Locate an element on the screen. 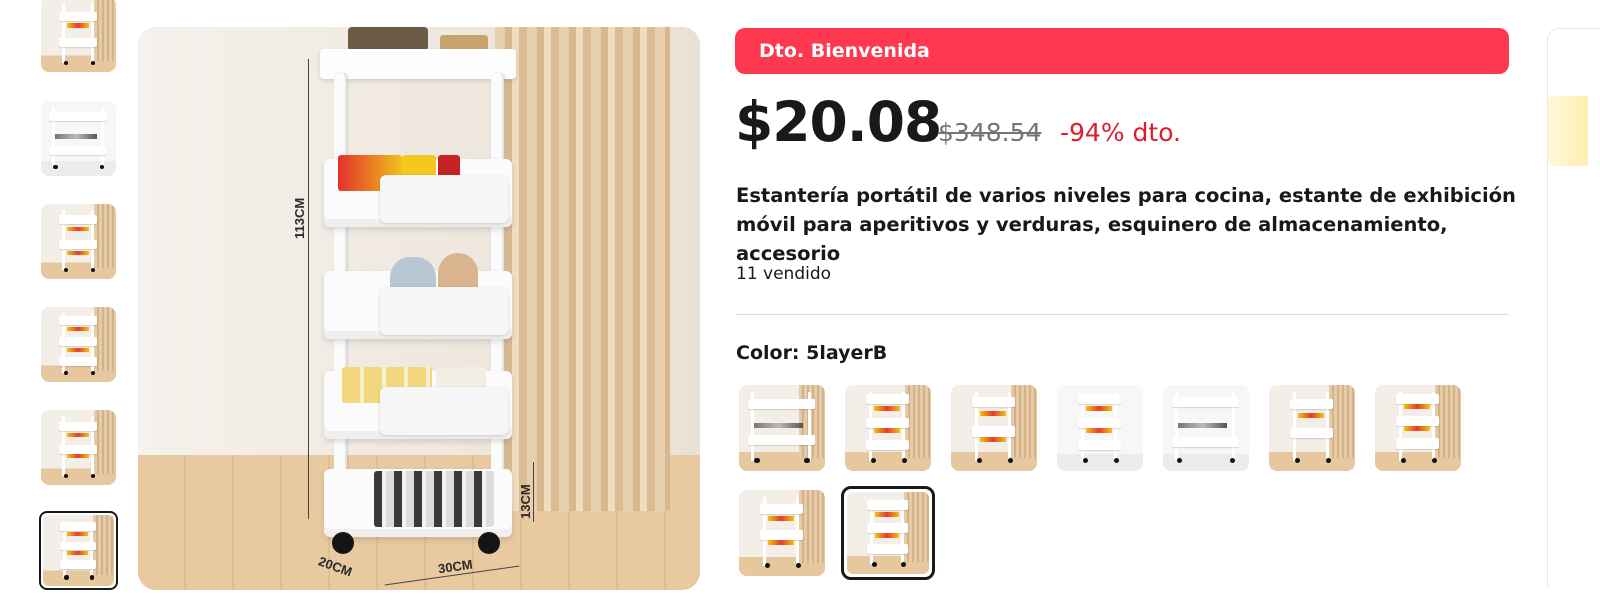 The width and height of the screenshot is (1600, 615). thumbnail-gallery is located at coordinates (79, 307).